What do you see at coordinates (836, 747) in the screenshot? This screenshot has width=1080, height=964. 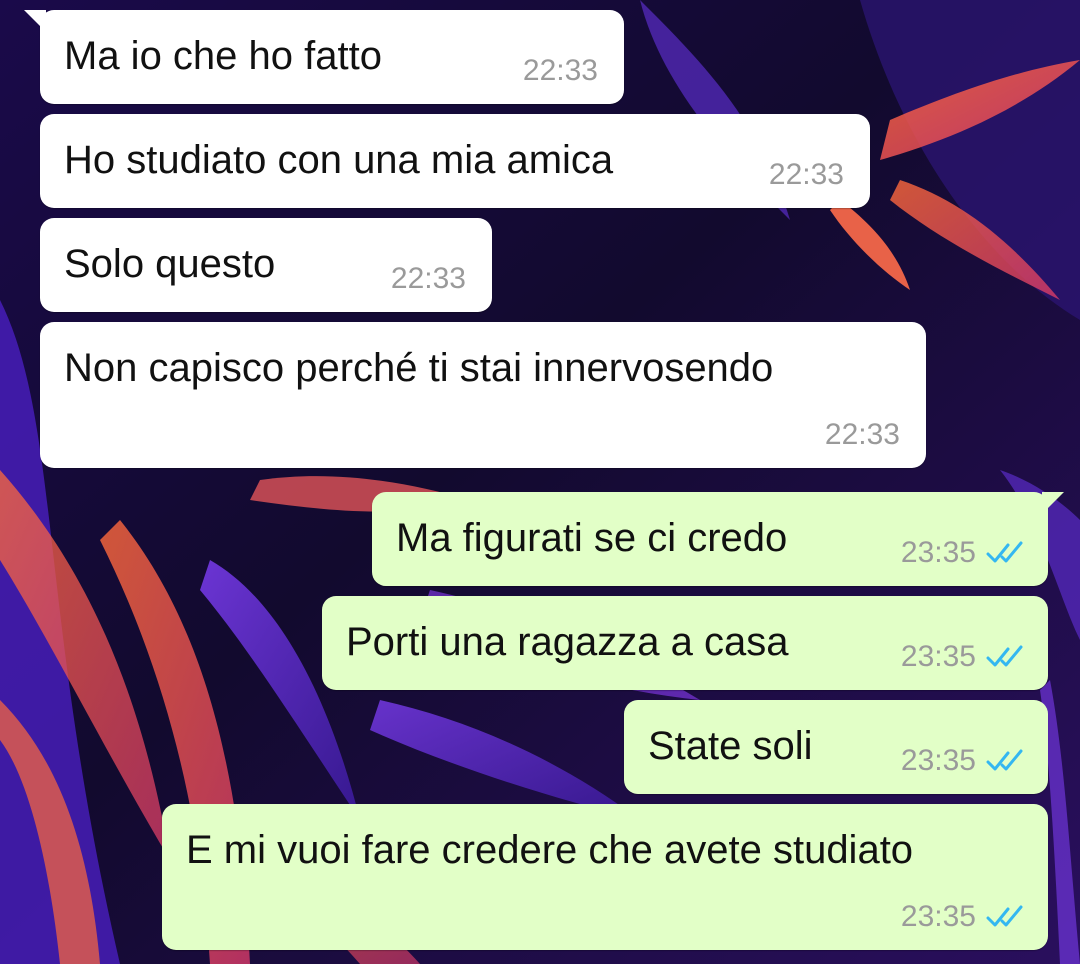 I see `message-bubble-outgoing: State soli 23:35` at bounding box center [836, 747].